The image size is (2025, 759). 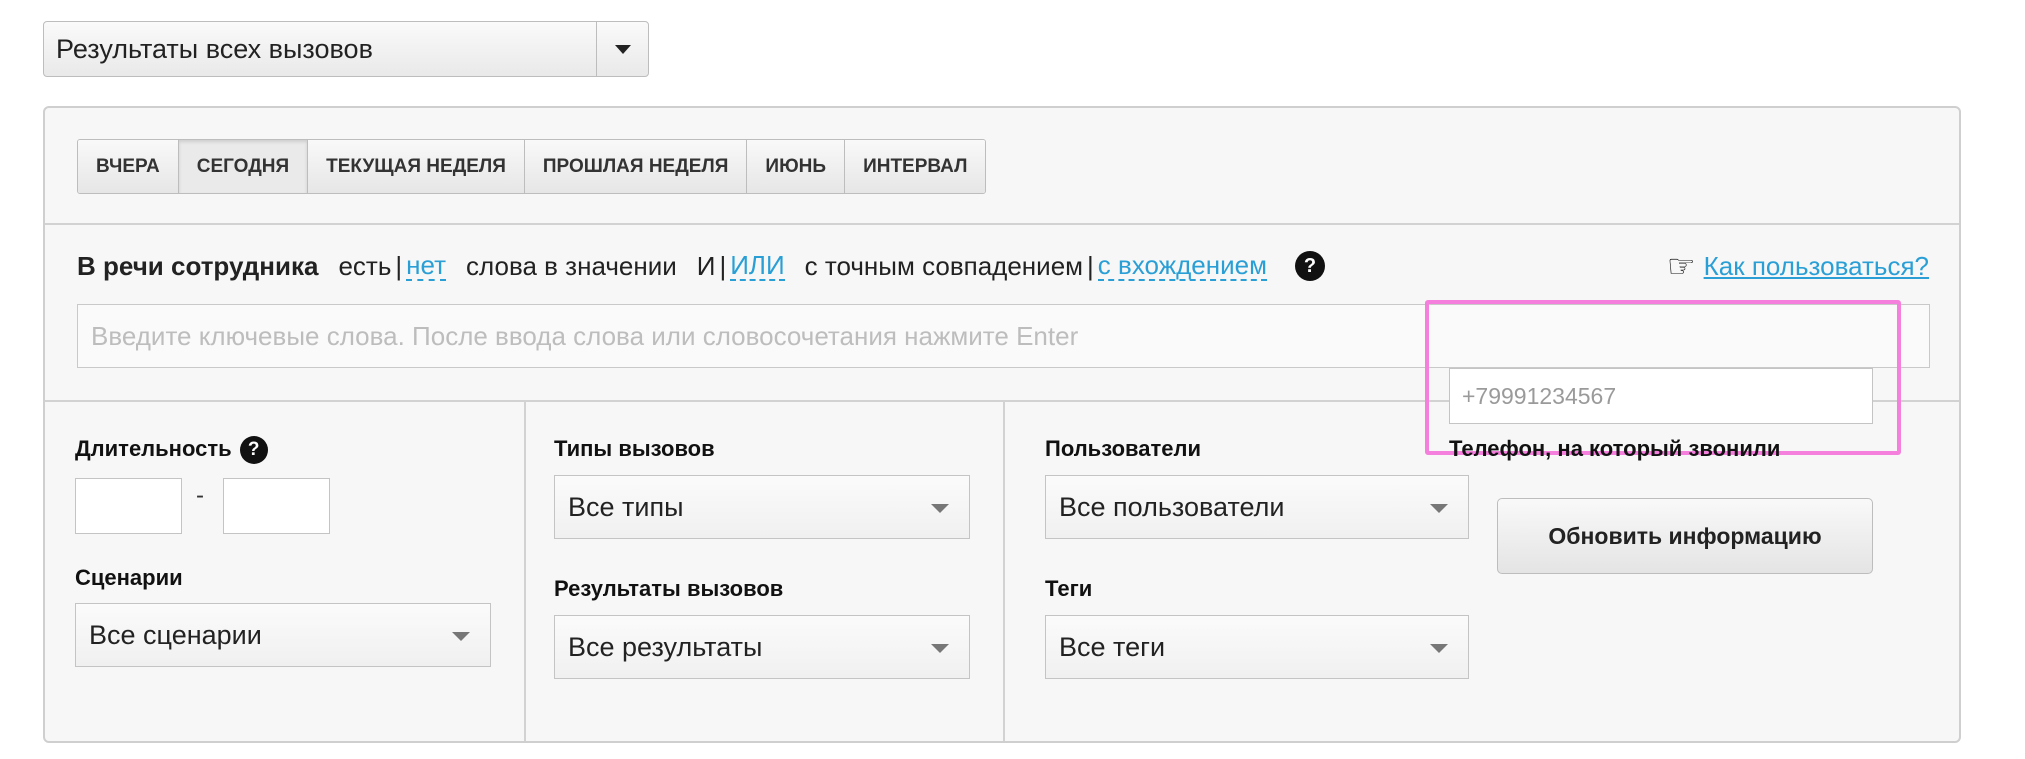 What do you see at coordinates (796, 166) in the screenshot?
I see `tab-june: ИЮНЬ` at bounding box center [796, 166].